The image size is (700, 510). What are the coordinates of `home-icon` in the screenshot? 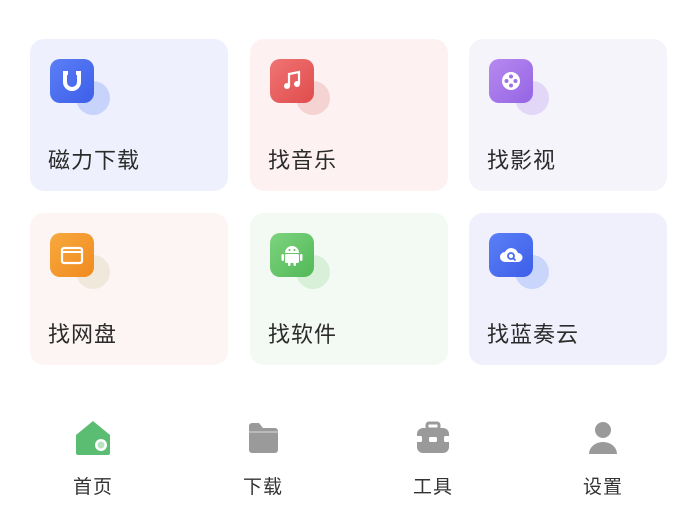 It's located at (93, 438).